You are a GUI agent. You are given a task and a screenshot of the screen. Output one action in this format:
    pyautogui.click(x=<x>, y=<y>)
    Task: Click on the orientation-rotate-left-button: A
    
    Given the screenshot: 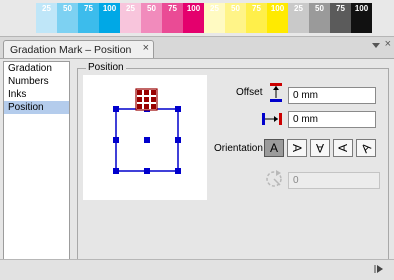 What is the action you would take?
    pyautogui.click(x=343, y=148)
    